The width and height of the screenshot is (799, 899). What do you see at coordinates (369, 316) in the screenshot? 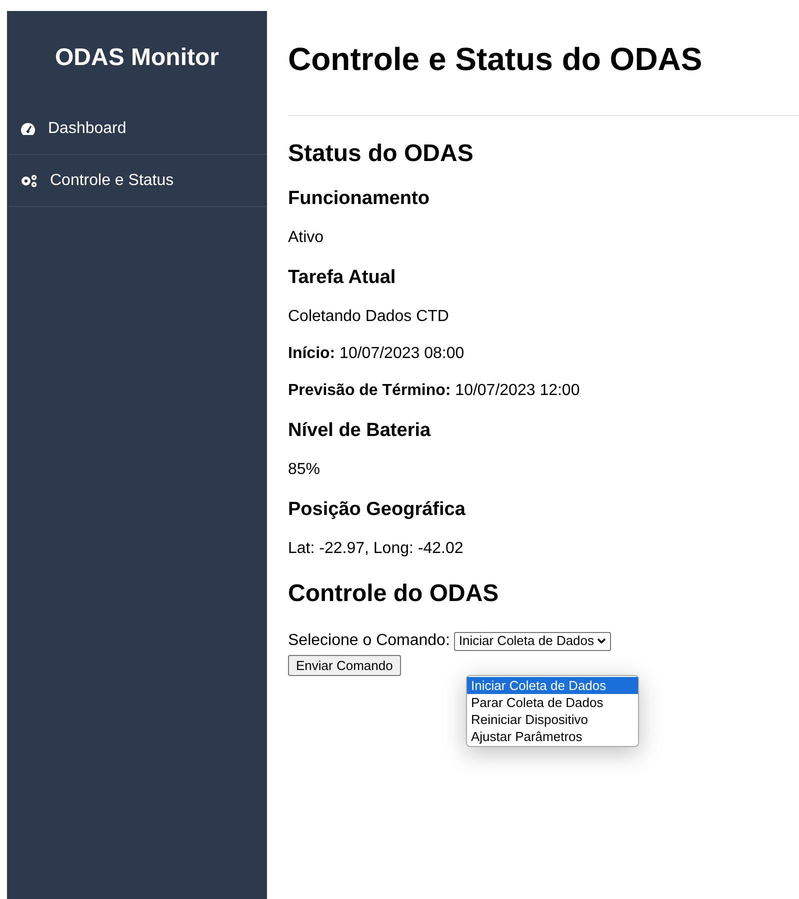
I see `status-text: Coletando Dados CTD` at bounding box center [369, 316].